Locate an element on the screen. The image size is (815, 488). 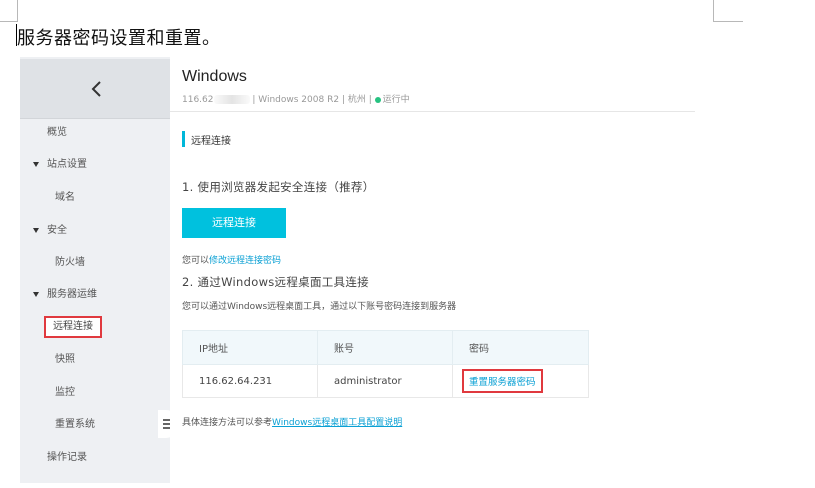
sidebar-item-label: 域名 is located at coordinates (65, 197).